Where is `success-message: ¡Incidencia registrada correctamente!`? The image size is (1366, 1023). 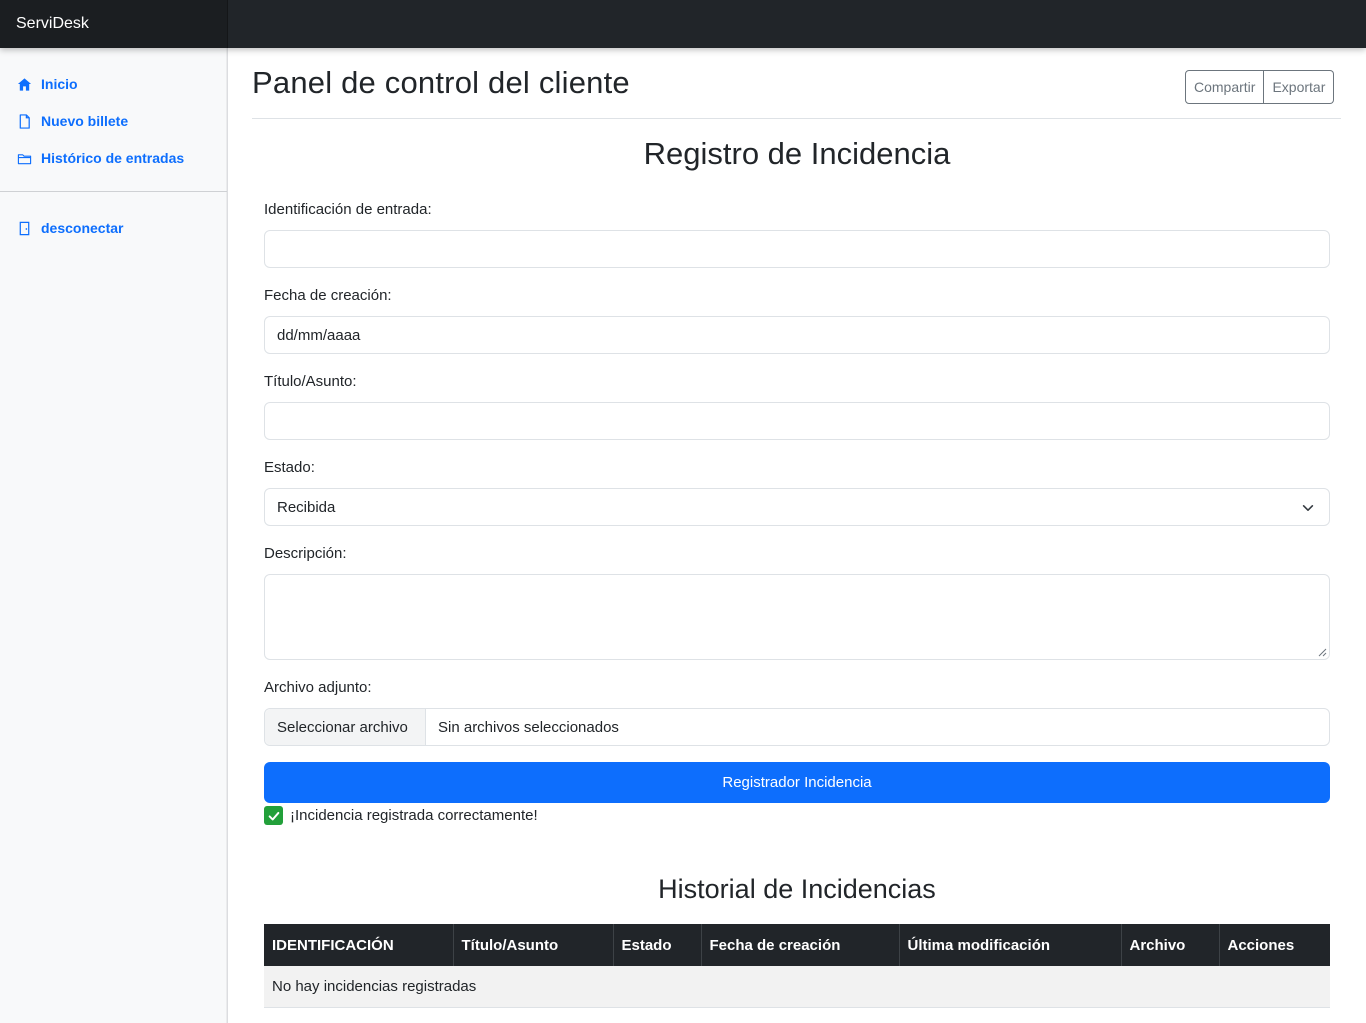 success-message: ¡Incidencia registrada correctamente! is located at coordinates (401, 815).